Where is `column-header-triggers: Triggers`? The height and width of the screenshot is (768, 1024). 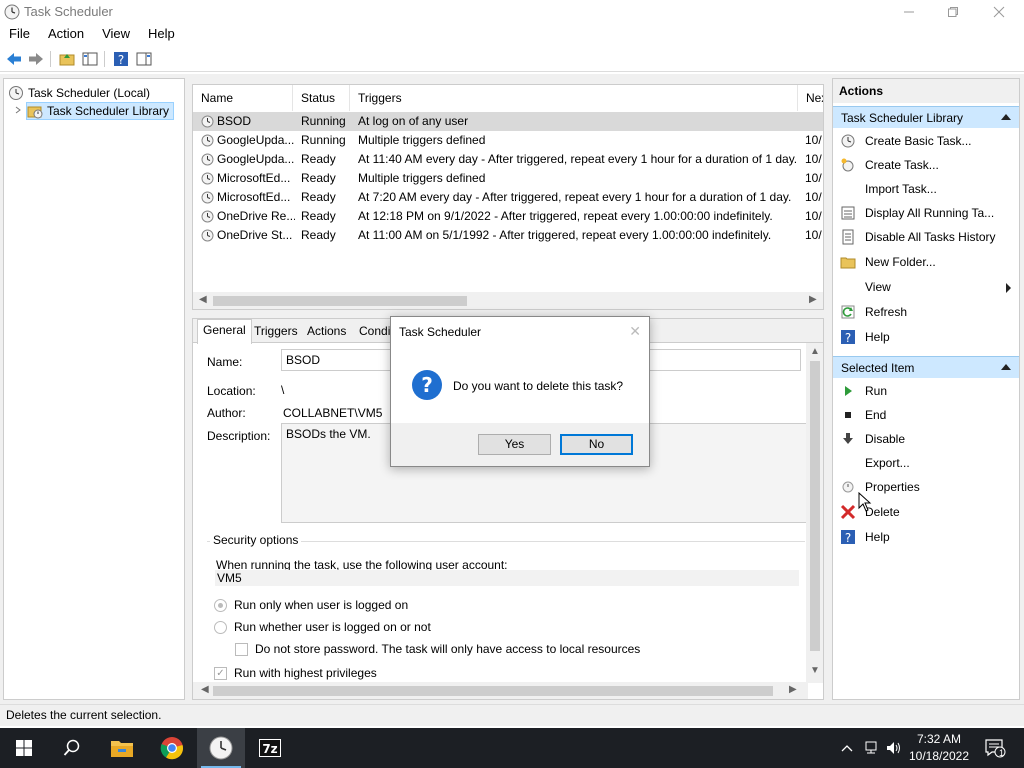 column-header-triggers: Triggers is located at coordinates (574, 98).